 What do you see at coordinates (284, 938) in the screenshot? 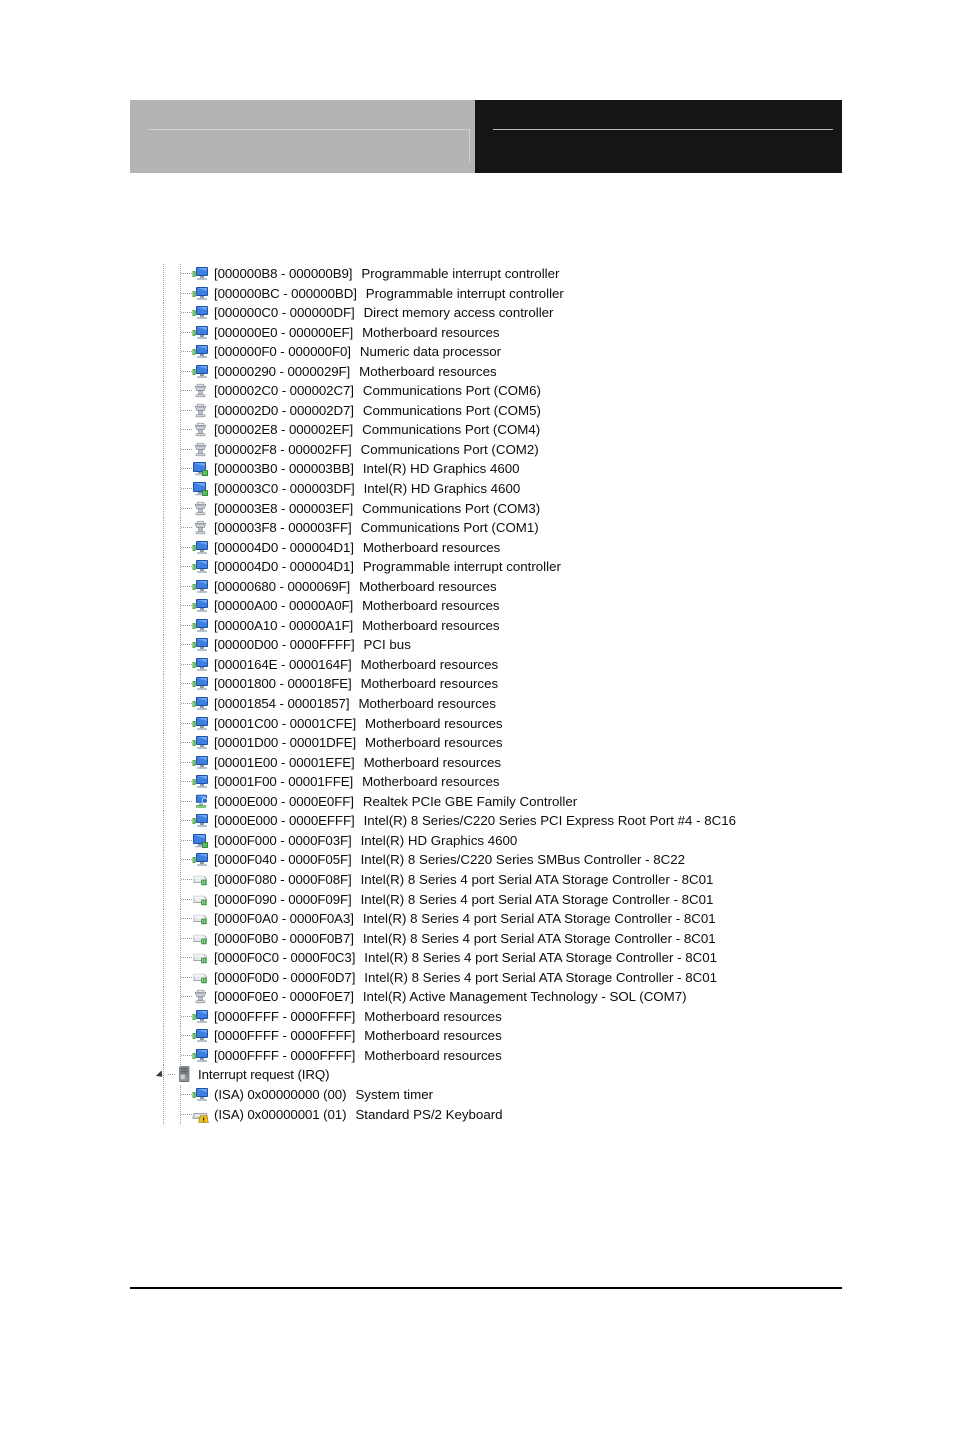
I see `tree-row-address: [0000F0B0 - 0000F0B7]` at bounding box center [284, 938].